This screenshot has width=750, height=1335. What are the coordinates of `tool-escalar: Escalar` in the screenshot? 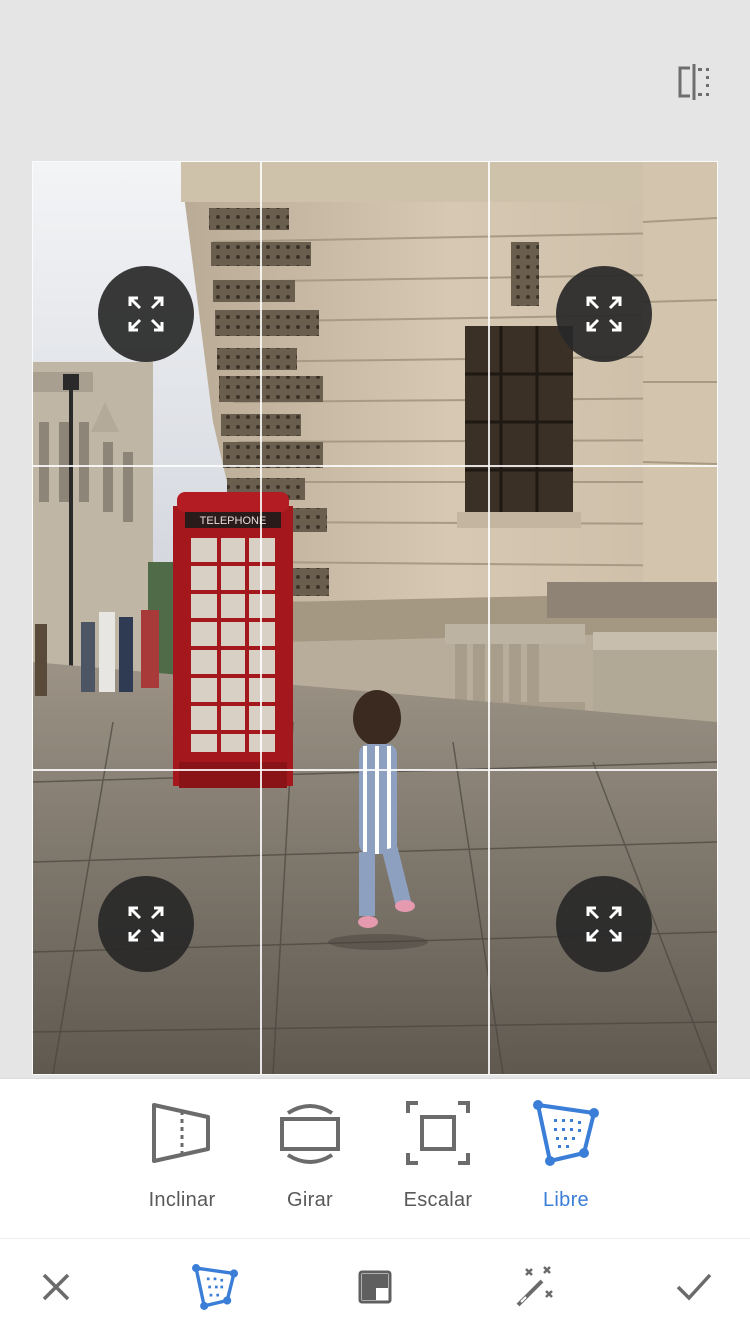 It's located at (438, 1164).